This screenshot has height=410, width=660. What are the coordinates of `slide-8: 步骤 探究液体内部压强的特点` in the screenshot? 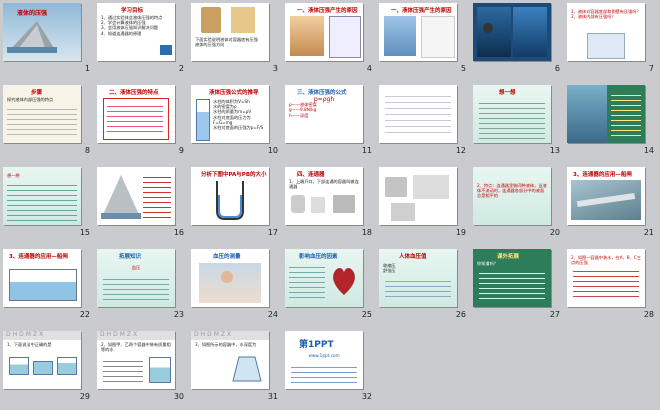 It's located at (42, 114).